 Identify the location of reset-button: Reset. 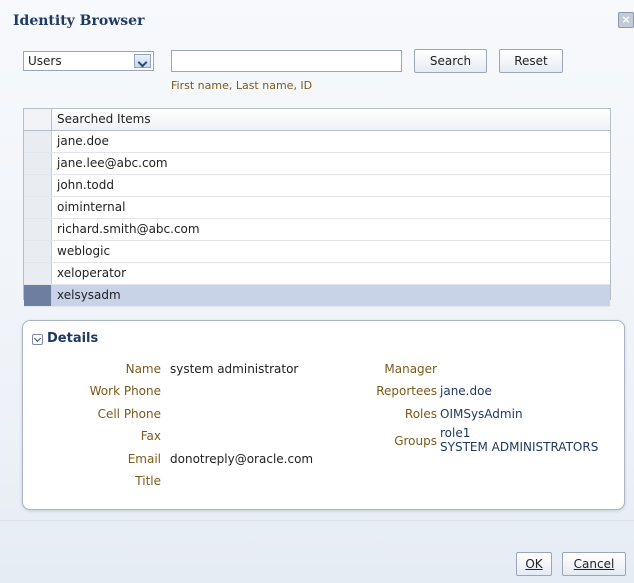
(531, 61).